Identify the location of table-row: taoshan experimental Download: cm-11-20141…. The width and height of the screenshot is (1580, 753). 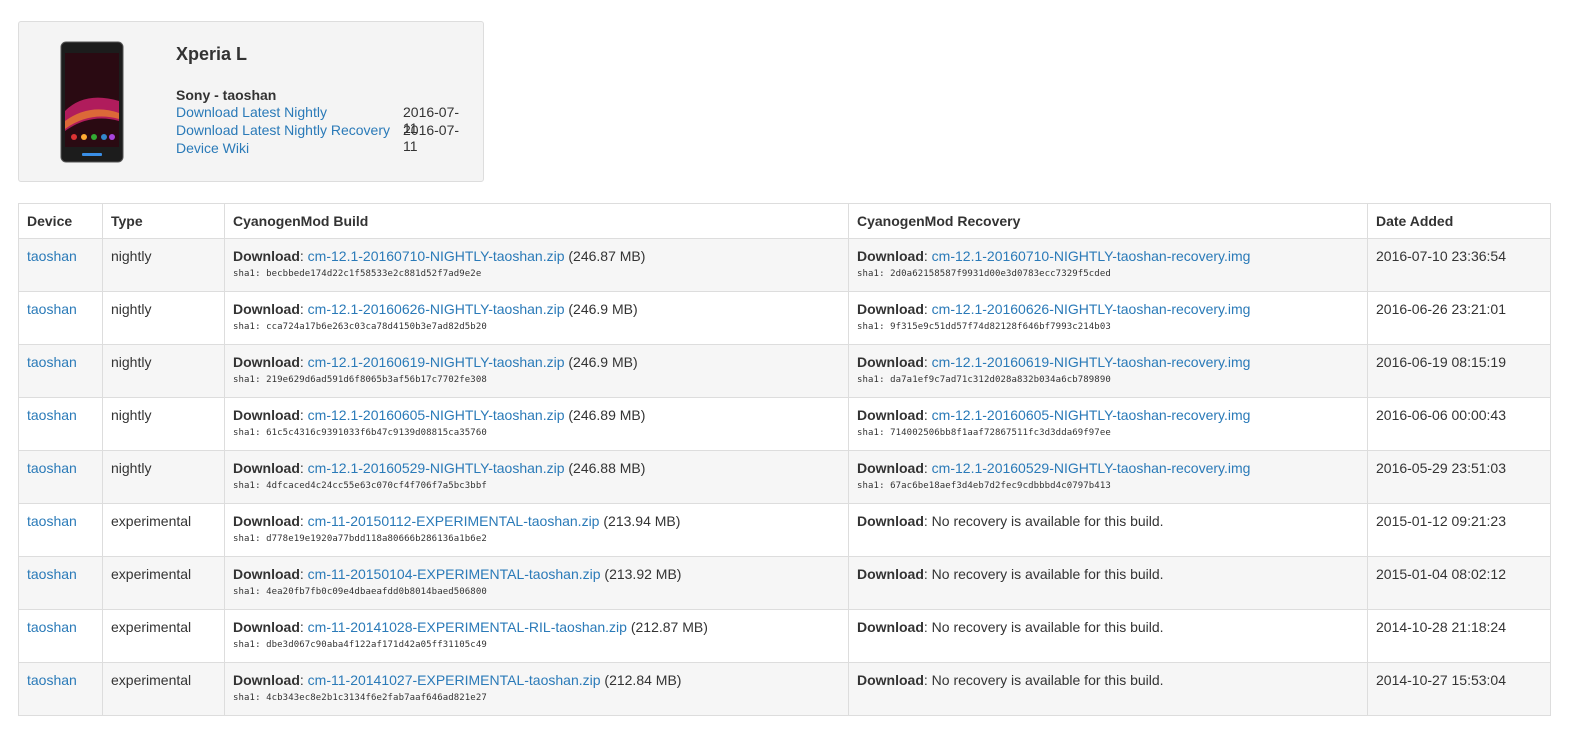
(784, 636).